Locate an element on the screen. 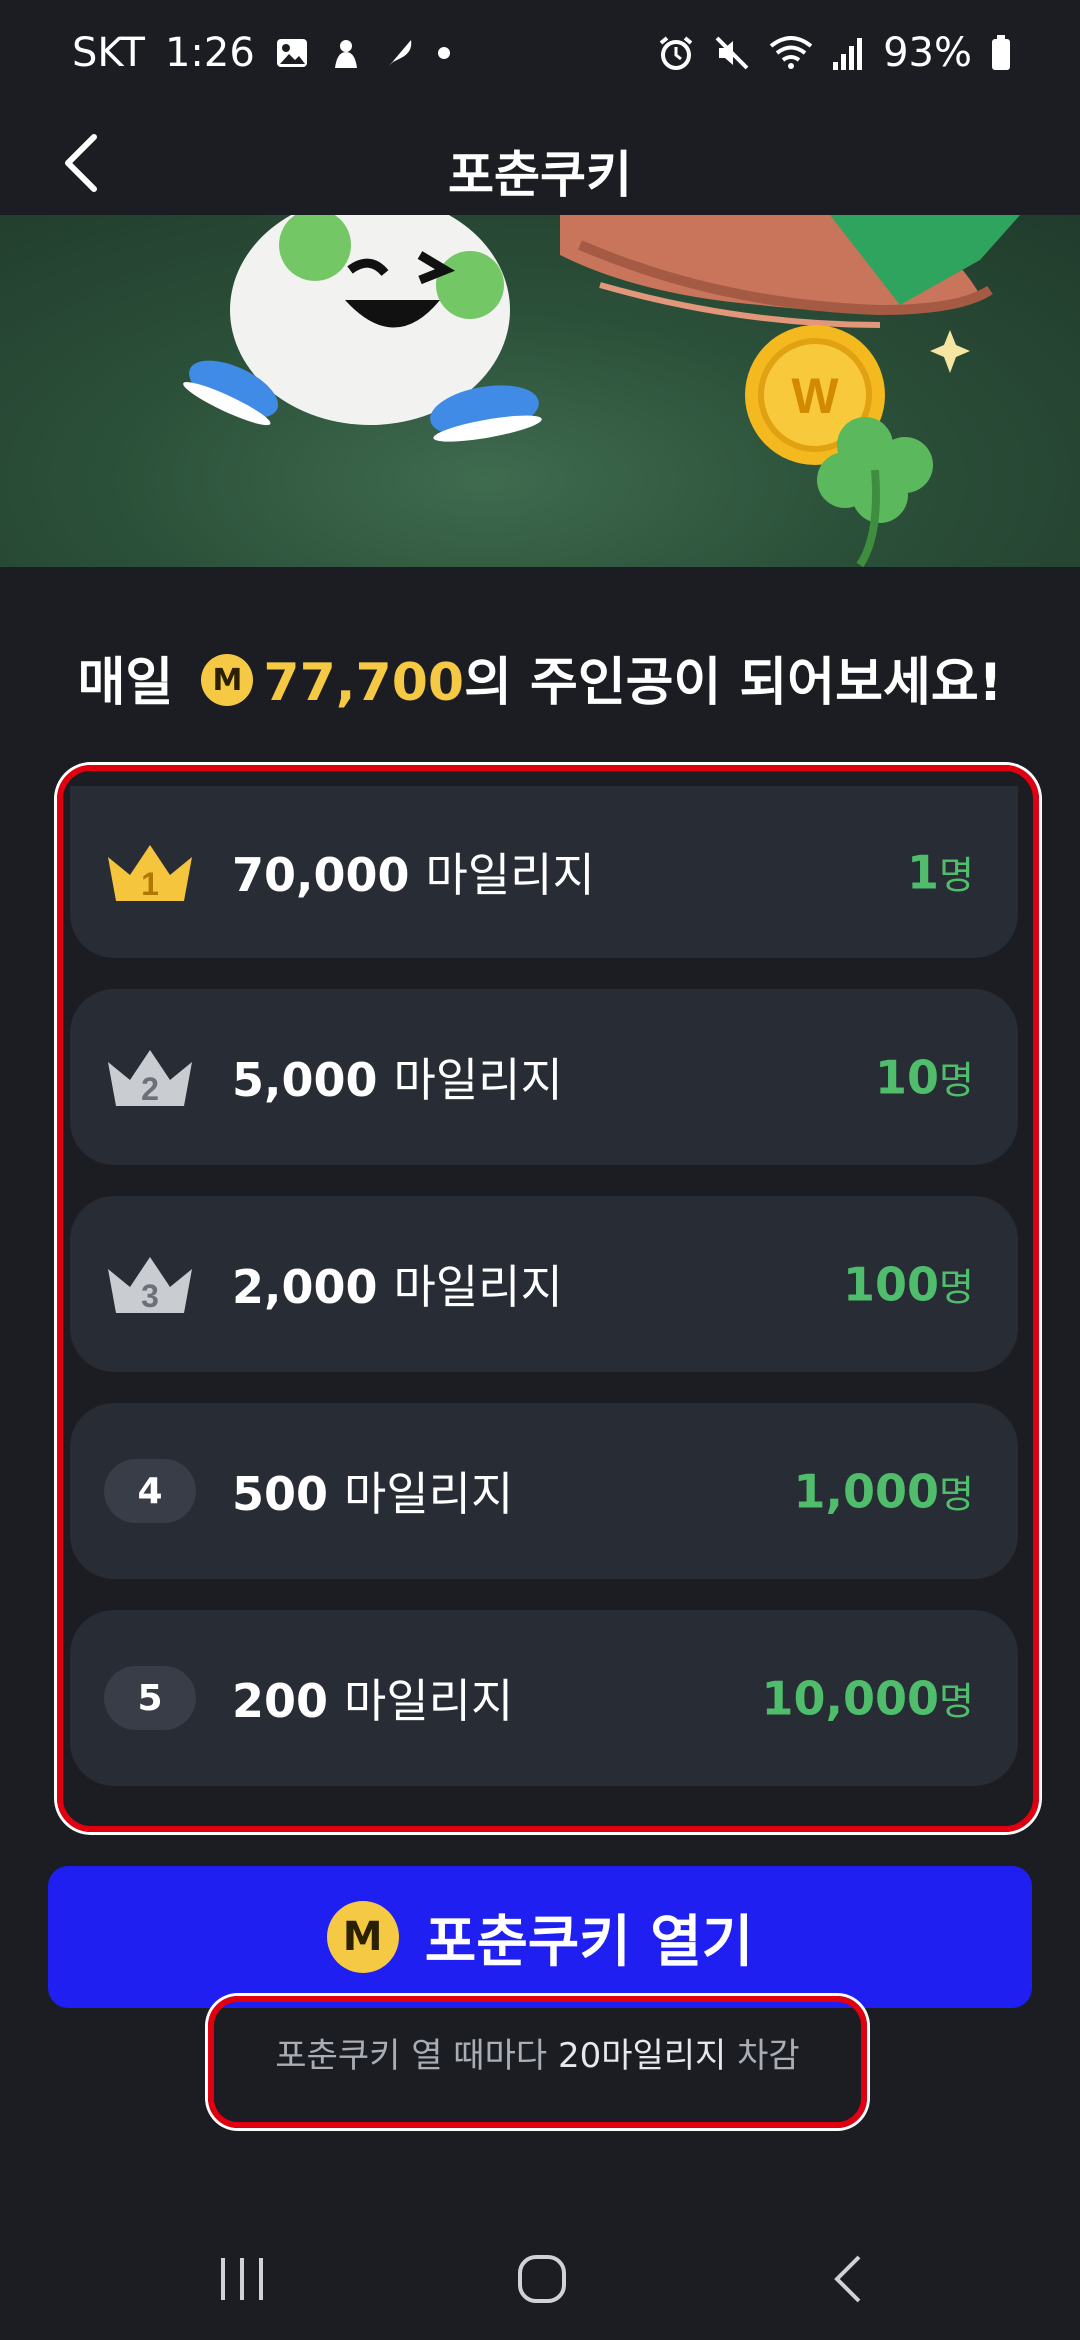 This screenshot has height=2340, width=1080. app-notification-icon is located at coordinates (345, 54).